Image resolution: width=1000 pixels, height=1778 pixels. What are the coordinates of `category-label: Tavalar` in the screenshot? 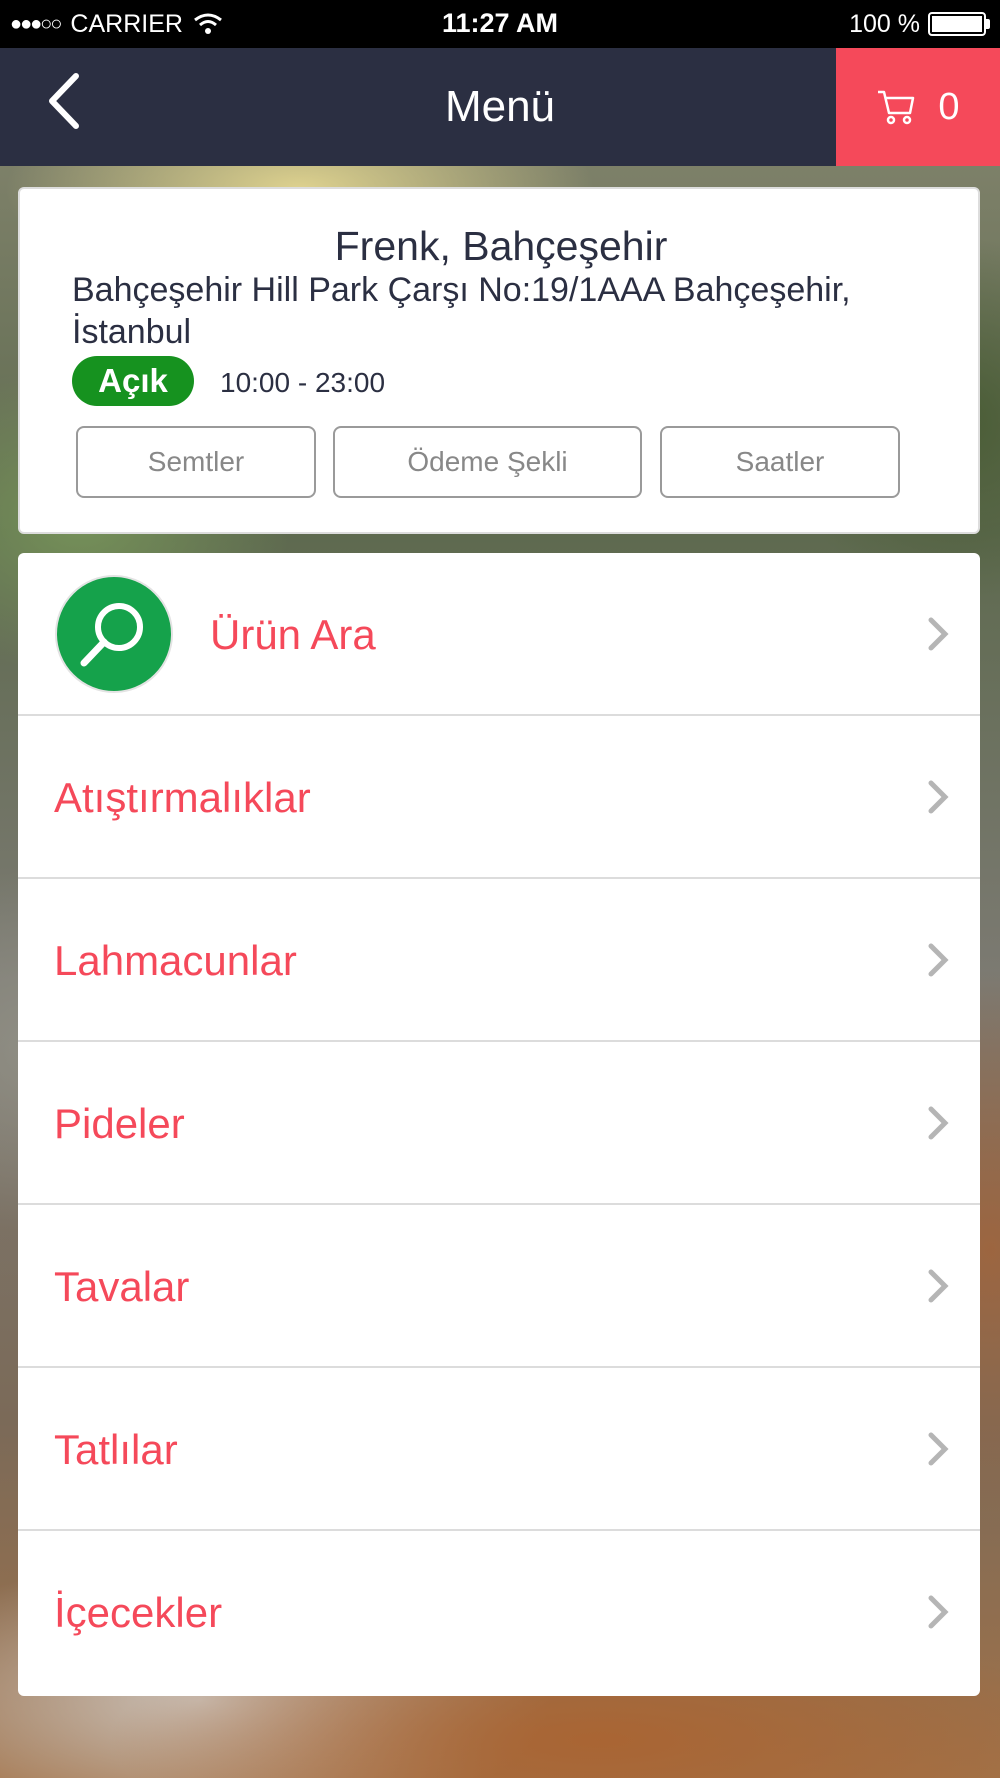 It's located at (122, 1286).